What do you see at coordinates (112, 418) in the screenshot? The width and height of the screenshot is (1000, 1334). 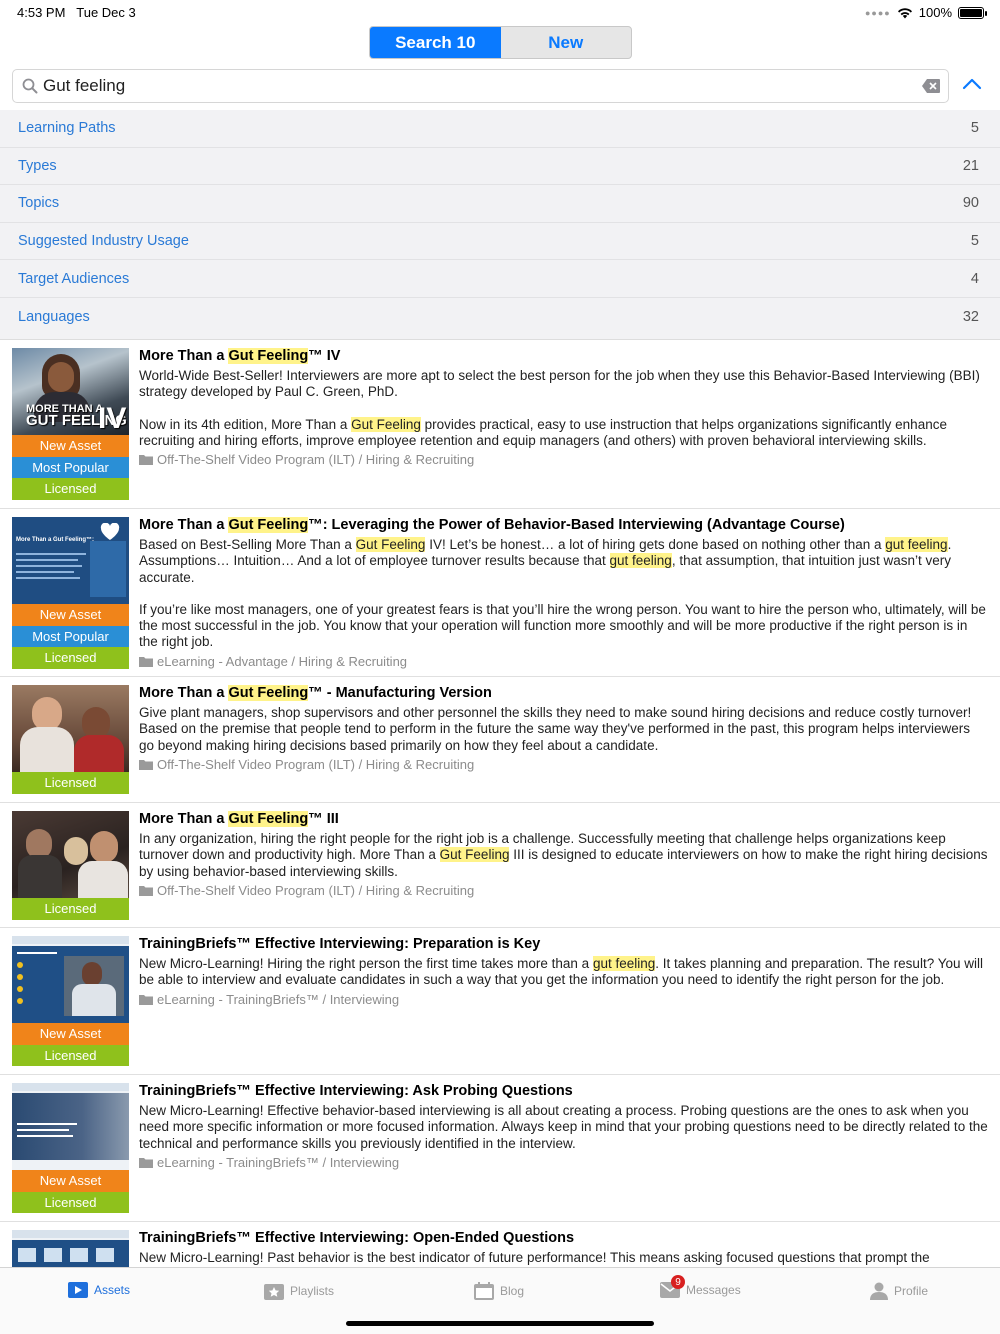 I see `thumbnail-numeral: IV` at bounding box center [112, 418].